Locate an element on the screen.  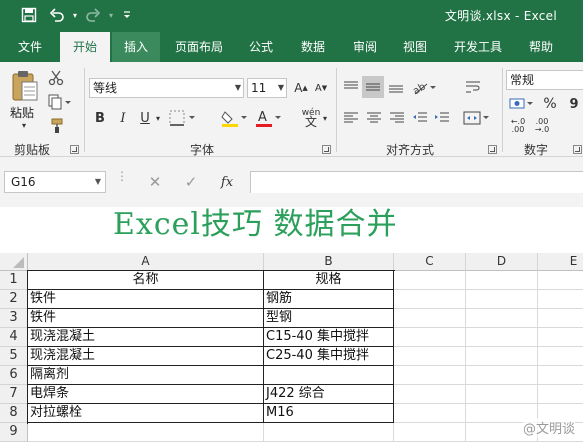
font-size-select: 11 ▼ is located at coordinates (267, 88).